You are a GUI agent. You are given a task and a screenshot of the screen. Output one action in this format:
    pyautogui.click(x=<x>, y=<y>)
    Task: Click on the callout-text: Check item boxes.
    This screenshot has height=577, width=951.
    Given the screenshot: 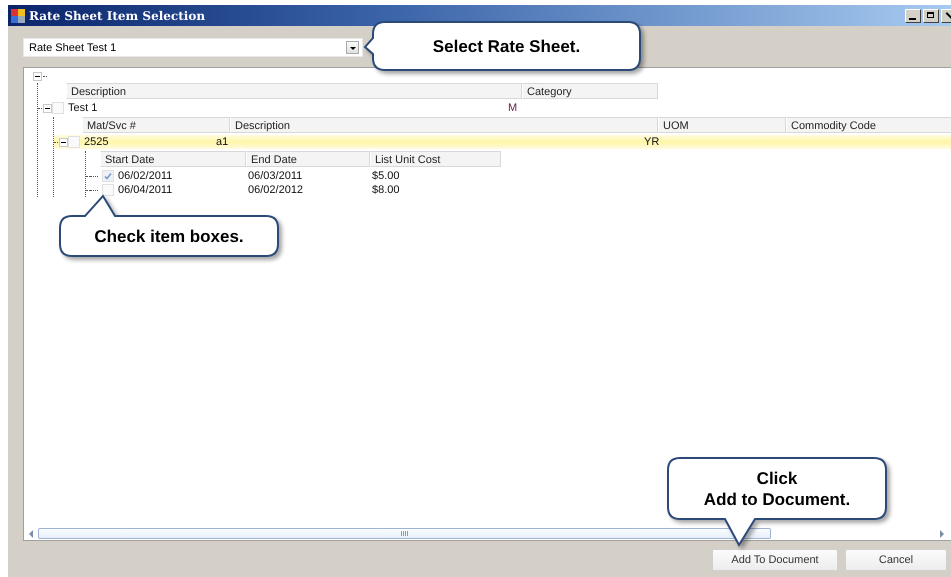 What is the action you would take?
    pyautogui.click(x=169, y=236)
    